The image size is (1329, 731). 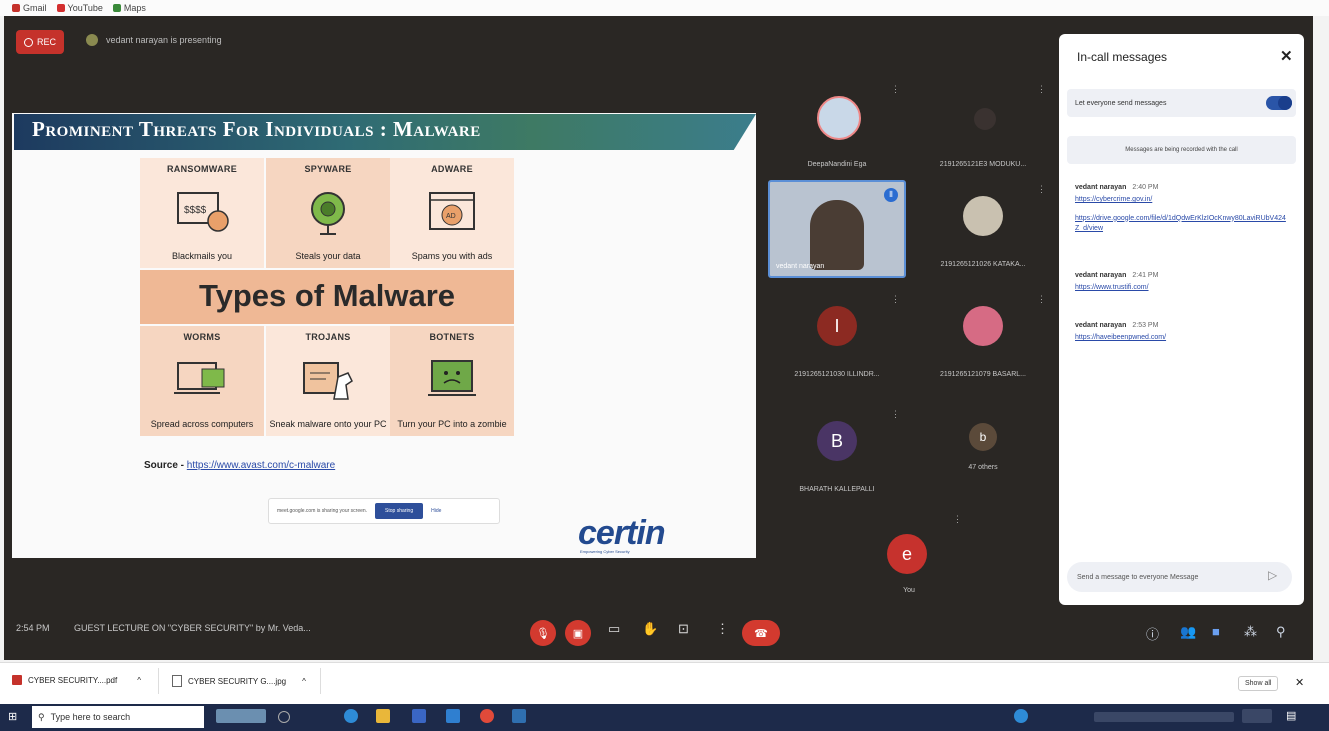 I want to click on ransomware-icon: $$$$, so click(x=203, y=211).